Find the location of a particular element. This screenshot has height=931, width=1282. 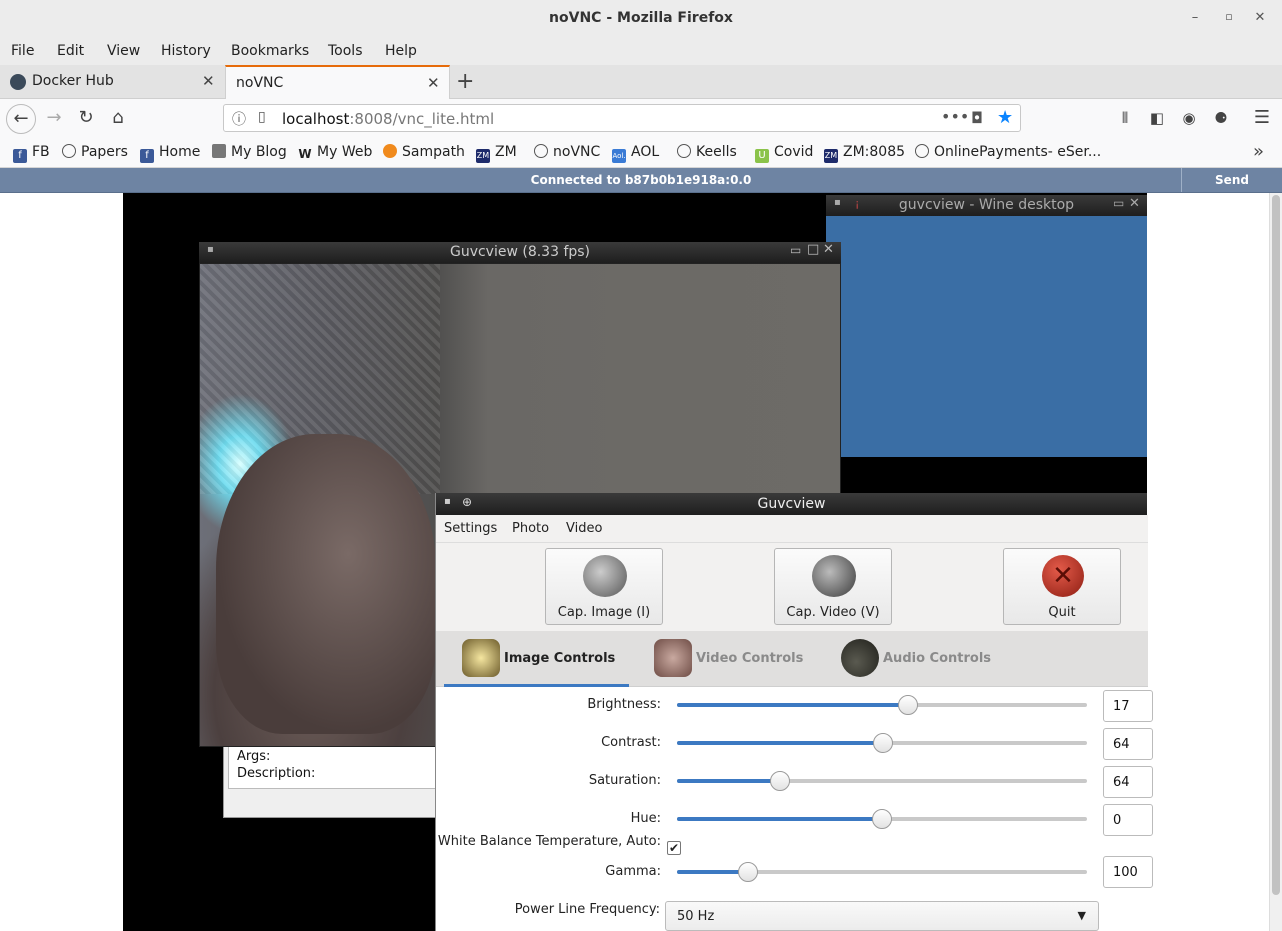

saturation-value-field: 64 is located at coordinates (1128, 782).